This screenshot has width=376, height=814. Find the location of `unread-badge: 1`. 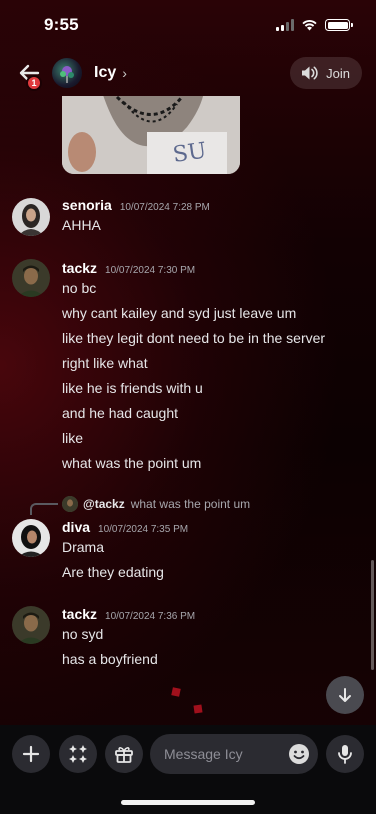

unread-badge: 1 is located at coordinates (34, 83).